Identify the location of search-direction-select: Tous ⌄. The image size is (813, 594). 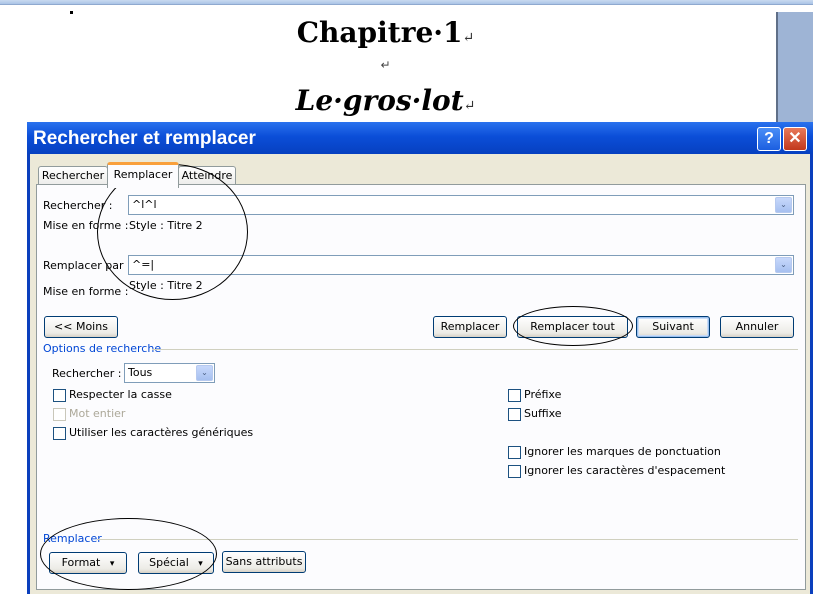
(169, 373).